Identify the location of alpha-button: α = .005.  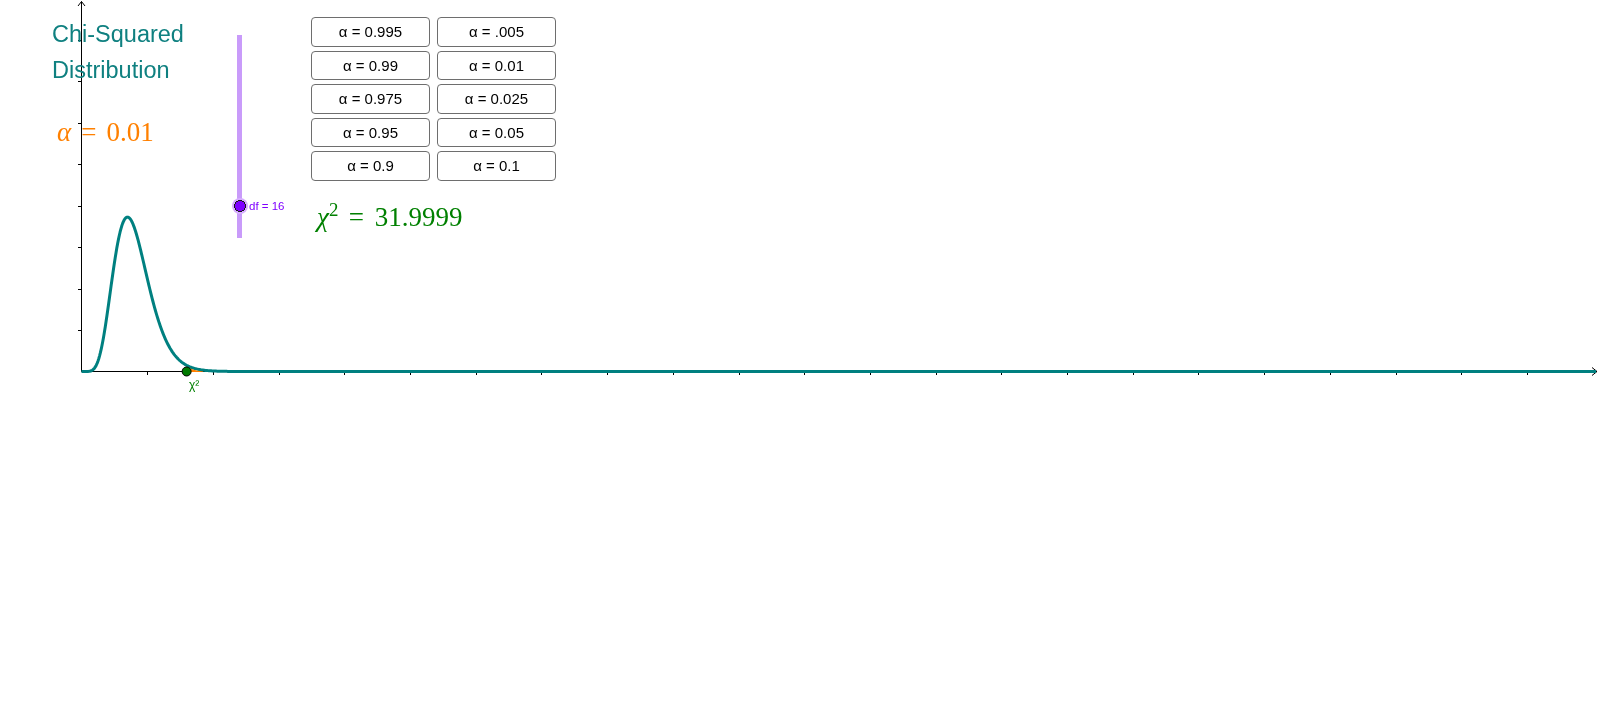
(496, 32).